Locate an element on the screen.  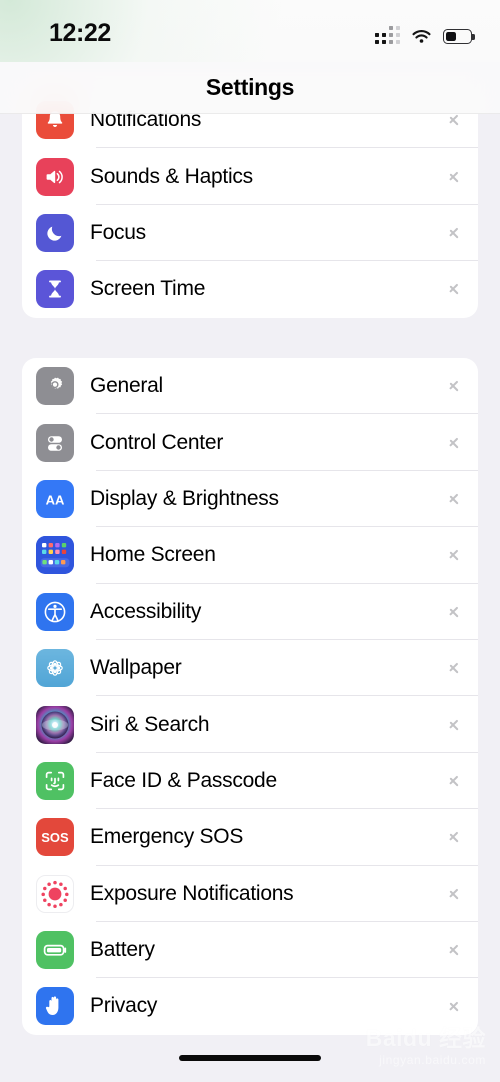
settings-row-exposure-notifications: Exposure Notifications is located at coordinates (250, 894).